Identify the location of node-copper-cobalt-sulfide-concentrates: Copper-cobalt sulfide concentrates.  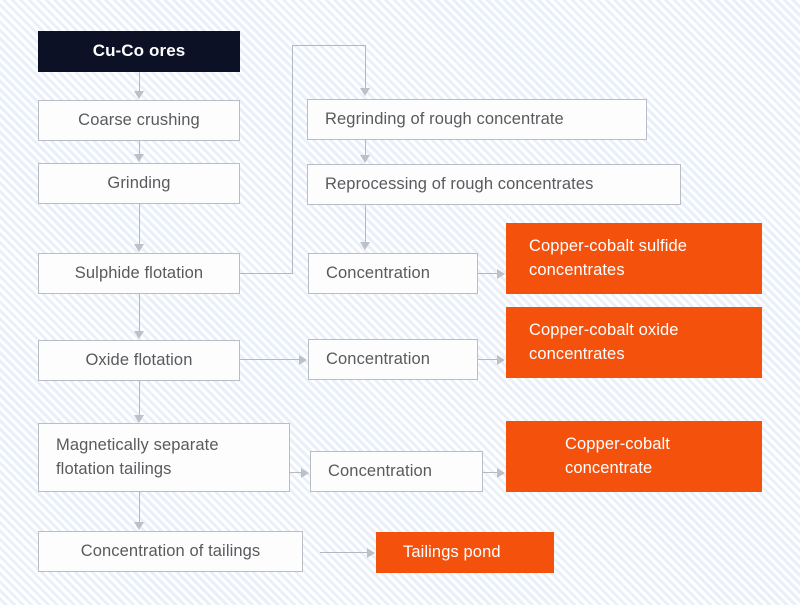
(634, 258).